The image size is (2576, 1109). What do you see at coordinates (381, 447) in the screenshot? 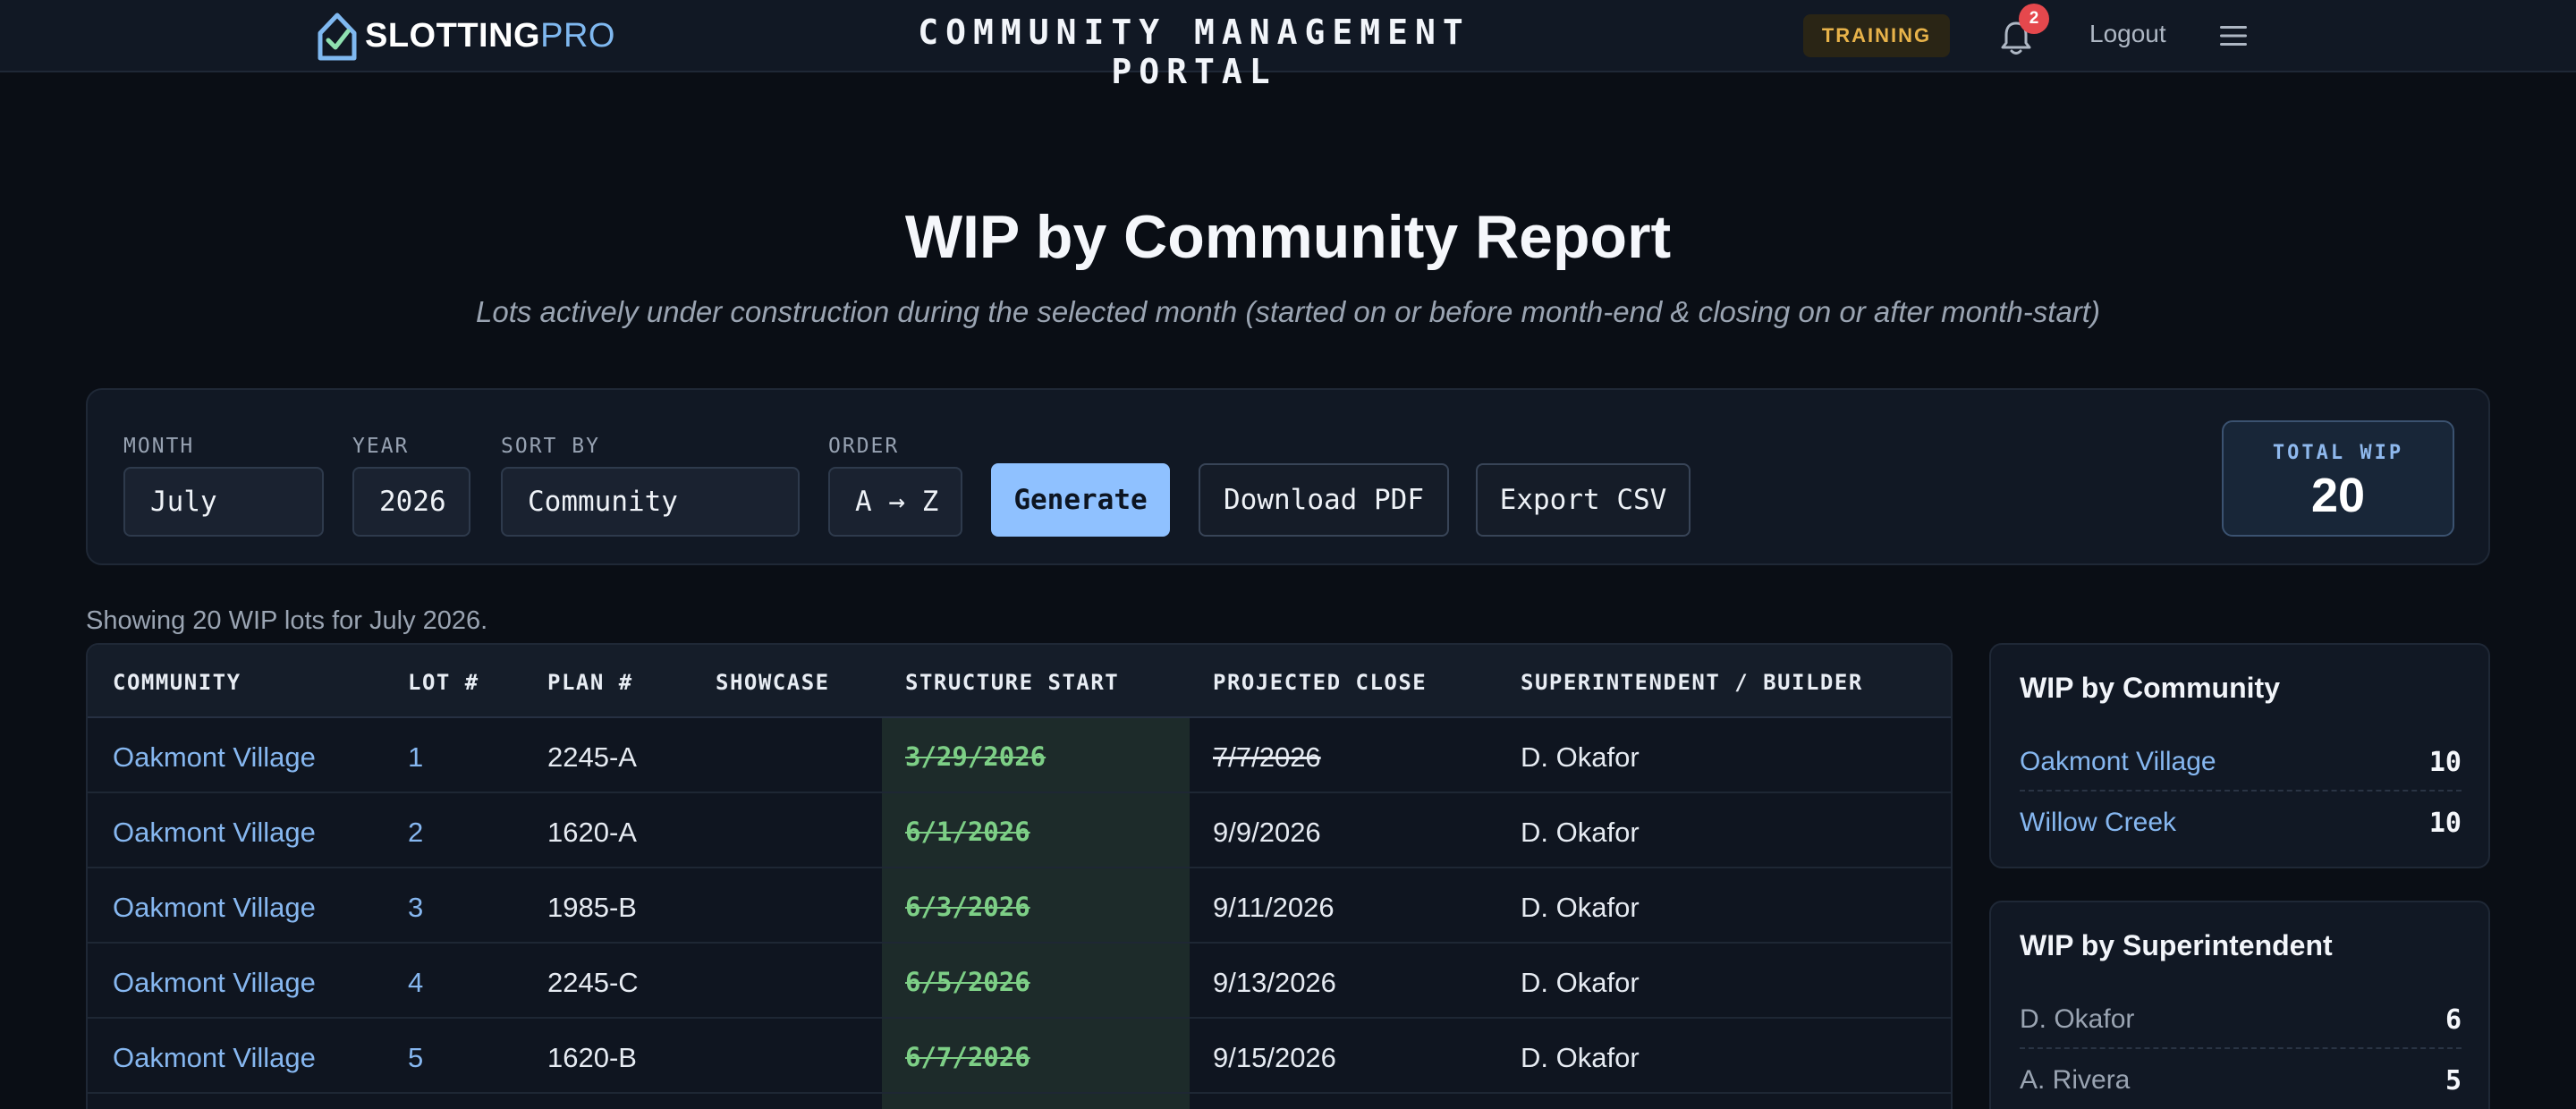
I see `year-label: YEAR` at bounding box center [381, 447].